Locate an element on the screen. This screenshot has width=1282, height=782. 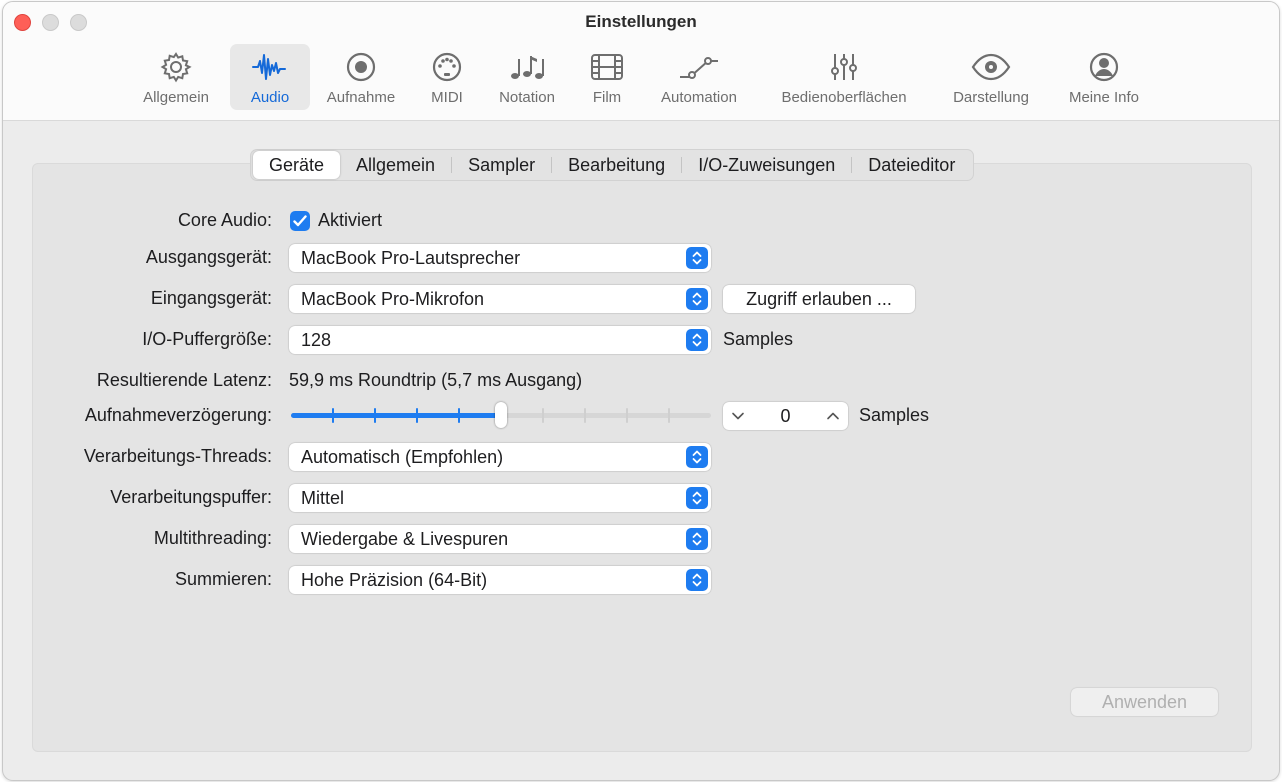
toolbar-item-automation: Automation is located at coordinates (699, 77).